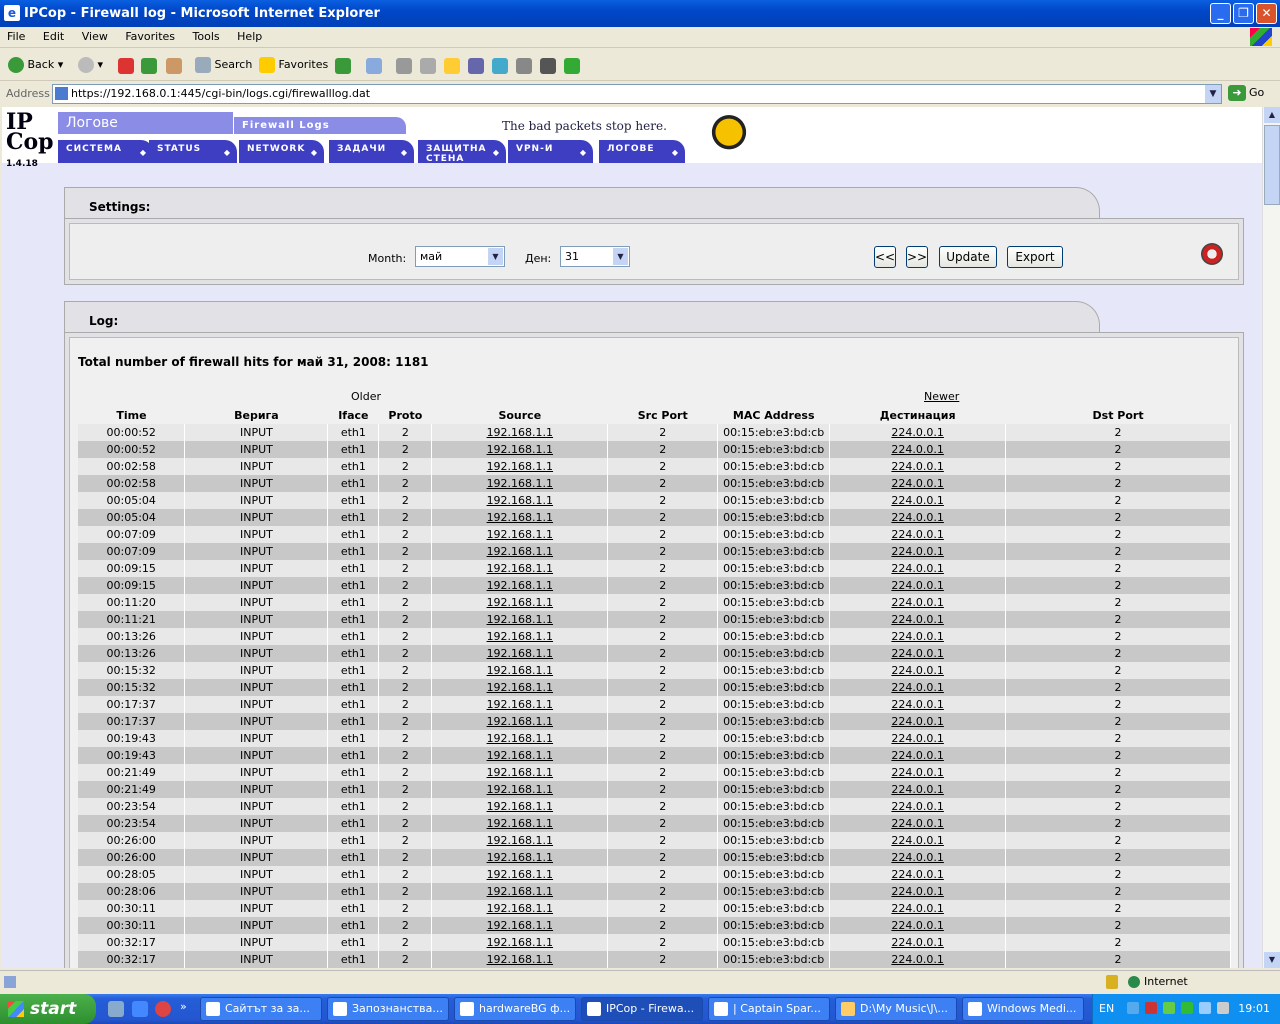  Describe the element at coordinates (293, 65) in the screenshot. I see `favorites-button: Favorites` at that location.